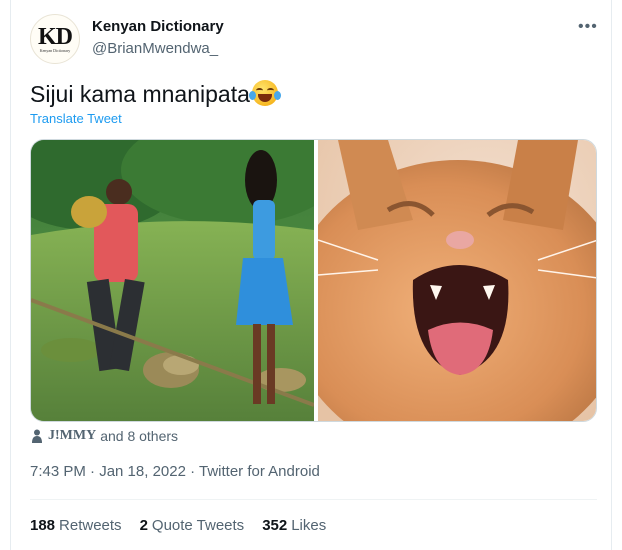 This screenshot has width=622, height=550. I want to click on tweet-stats: 188 Retweets 2 Quote Tweets 352 Likes, so click(187, 525).